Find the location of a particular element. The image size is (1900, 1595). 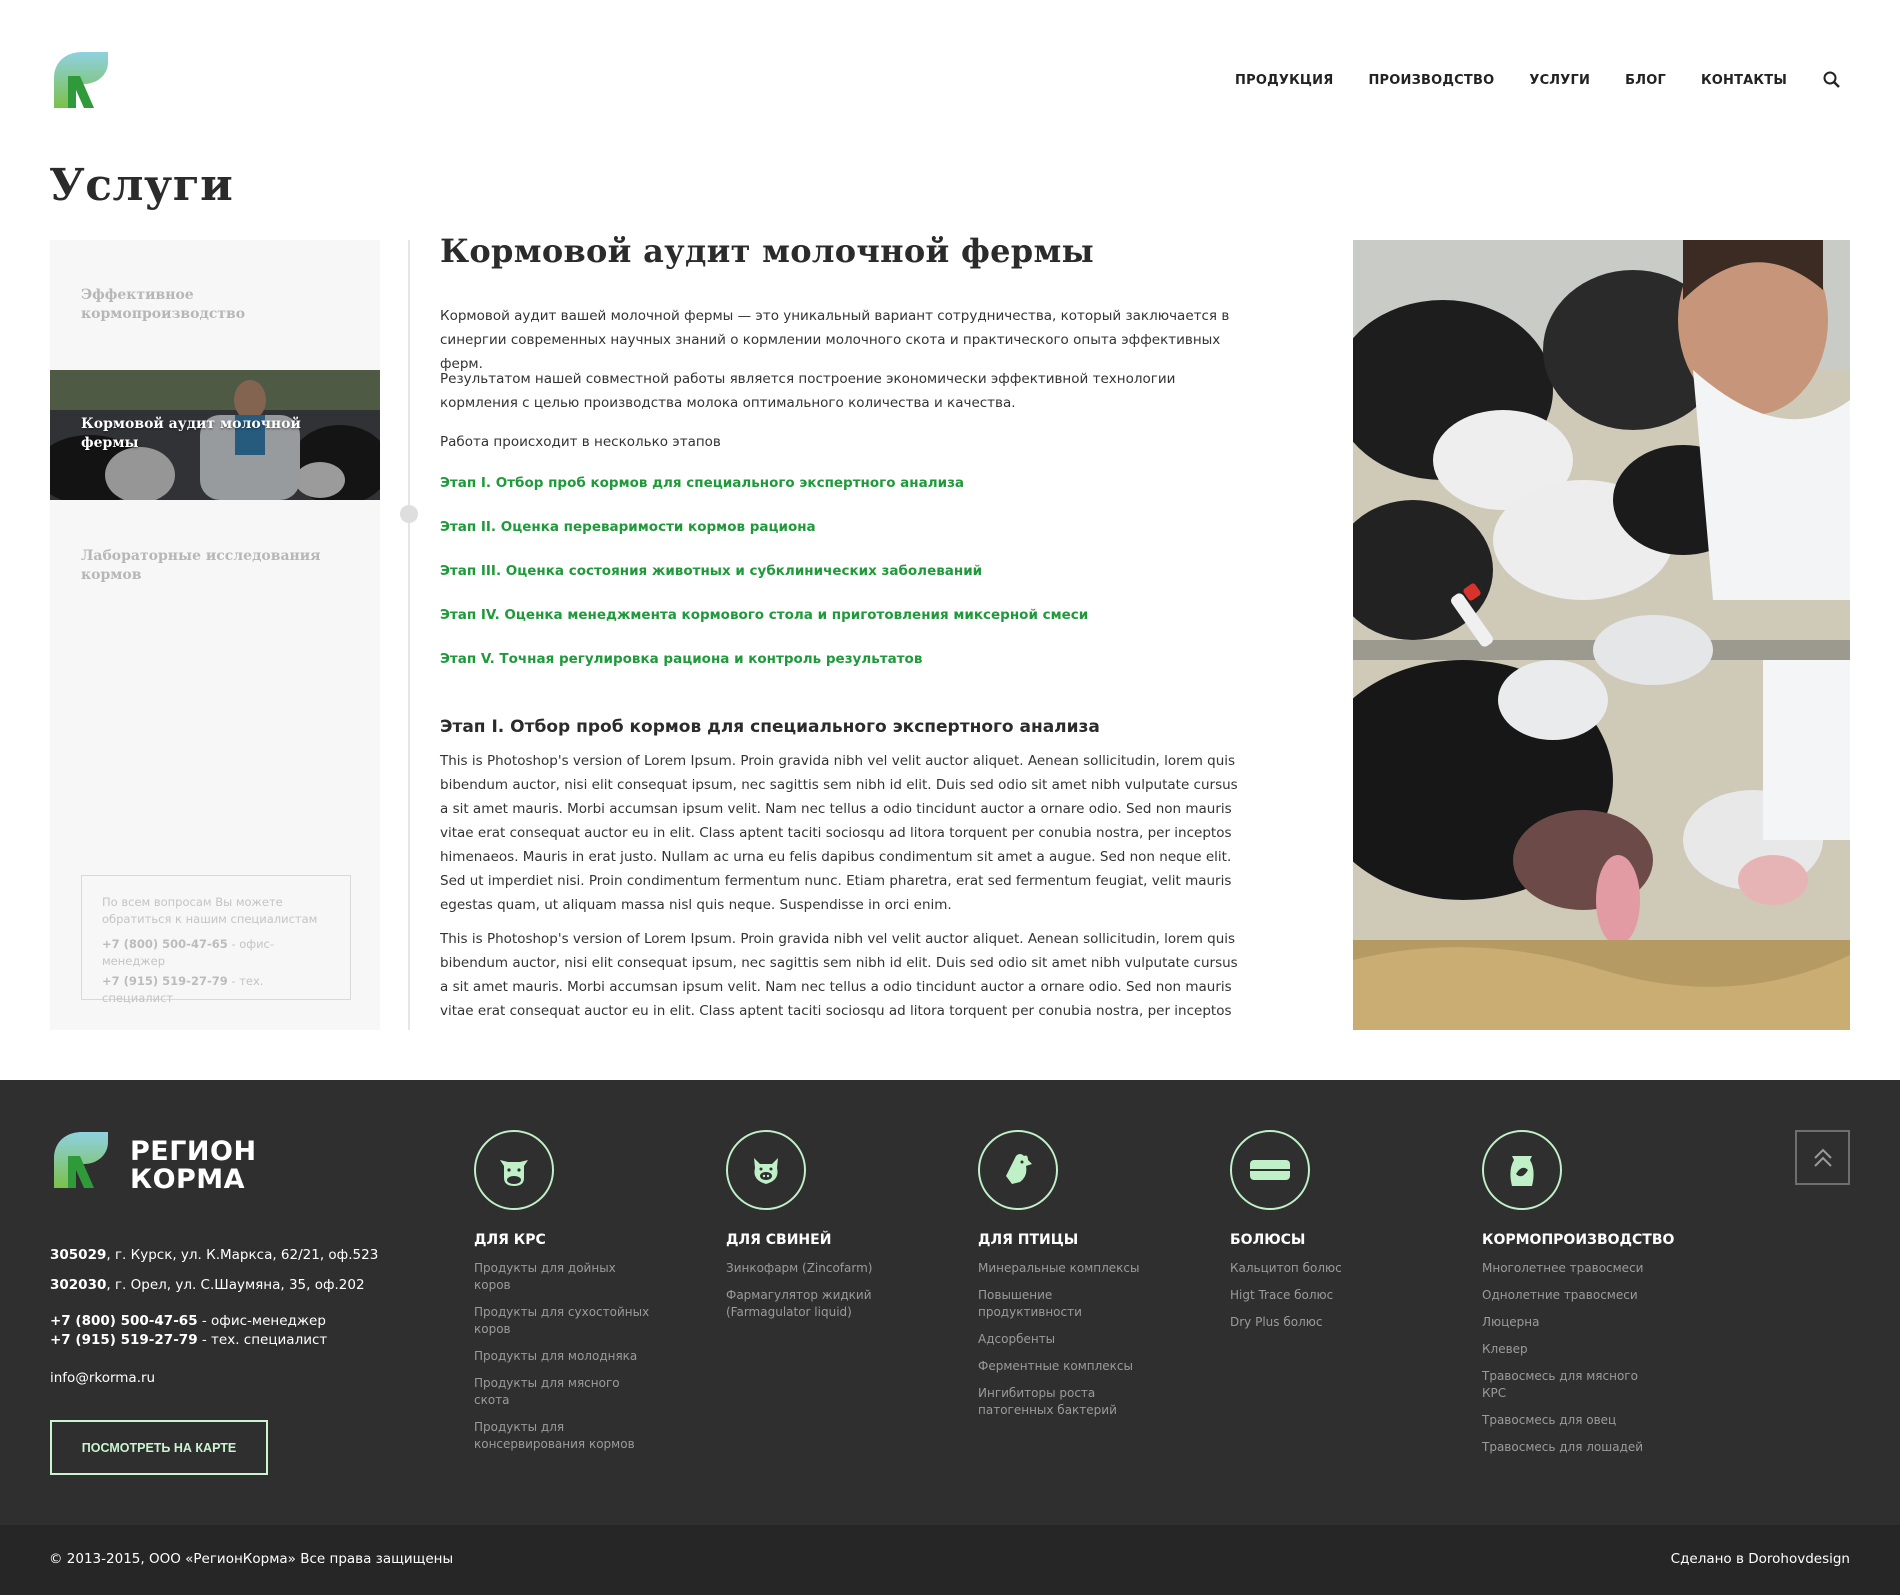

brand-line: РЕГИОН is located at coordinates (193, 1151).